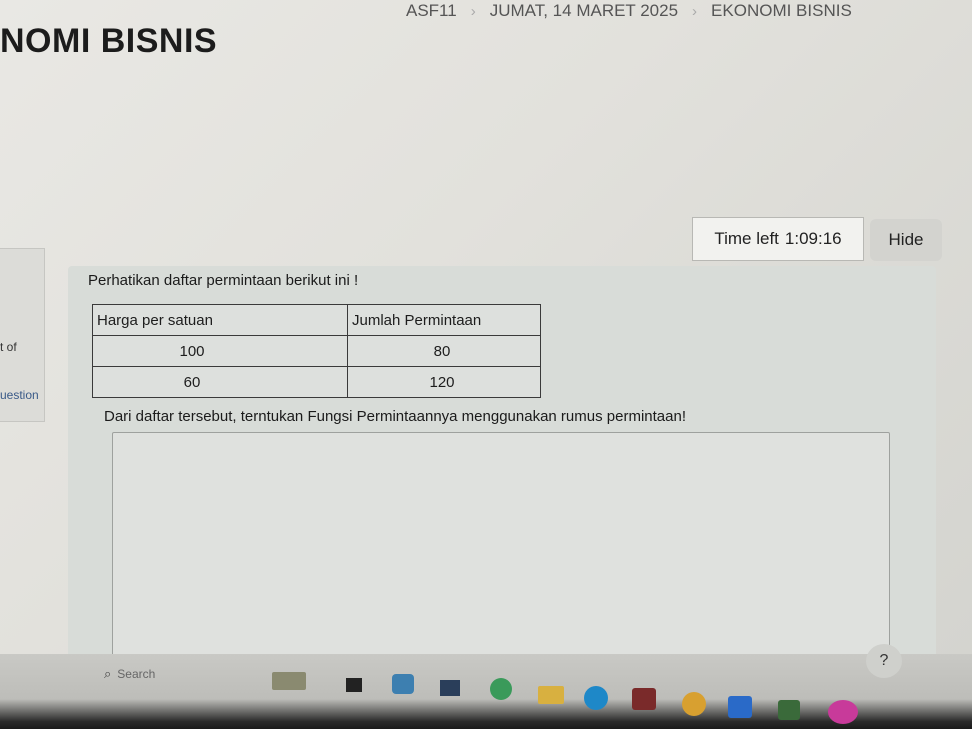  I want to click on table-row: 100 80, so click(316, 351).